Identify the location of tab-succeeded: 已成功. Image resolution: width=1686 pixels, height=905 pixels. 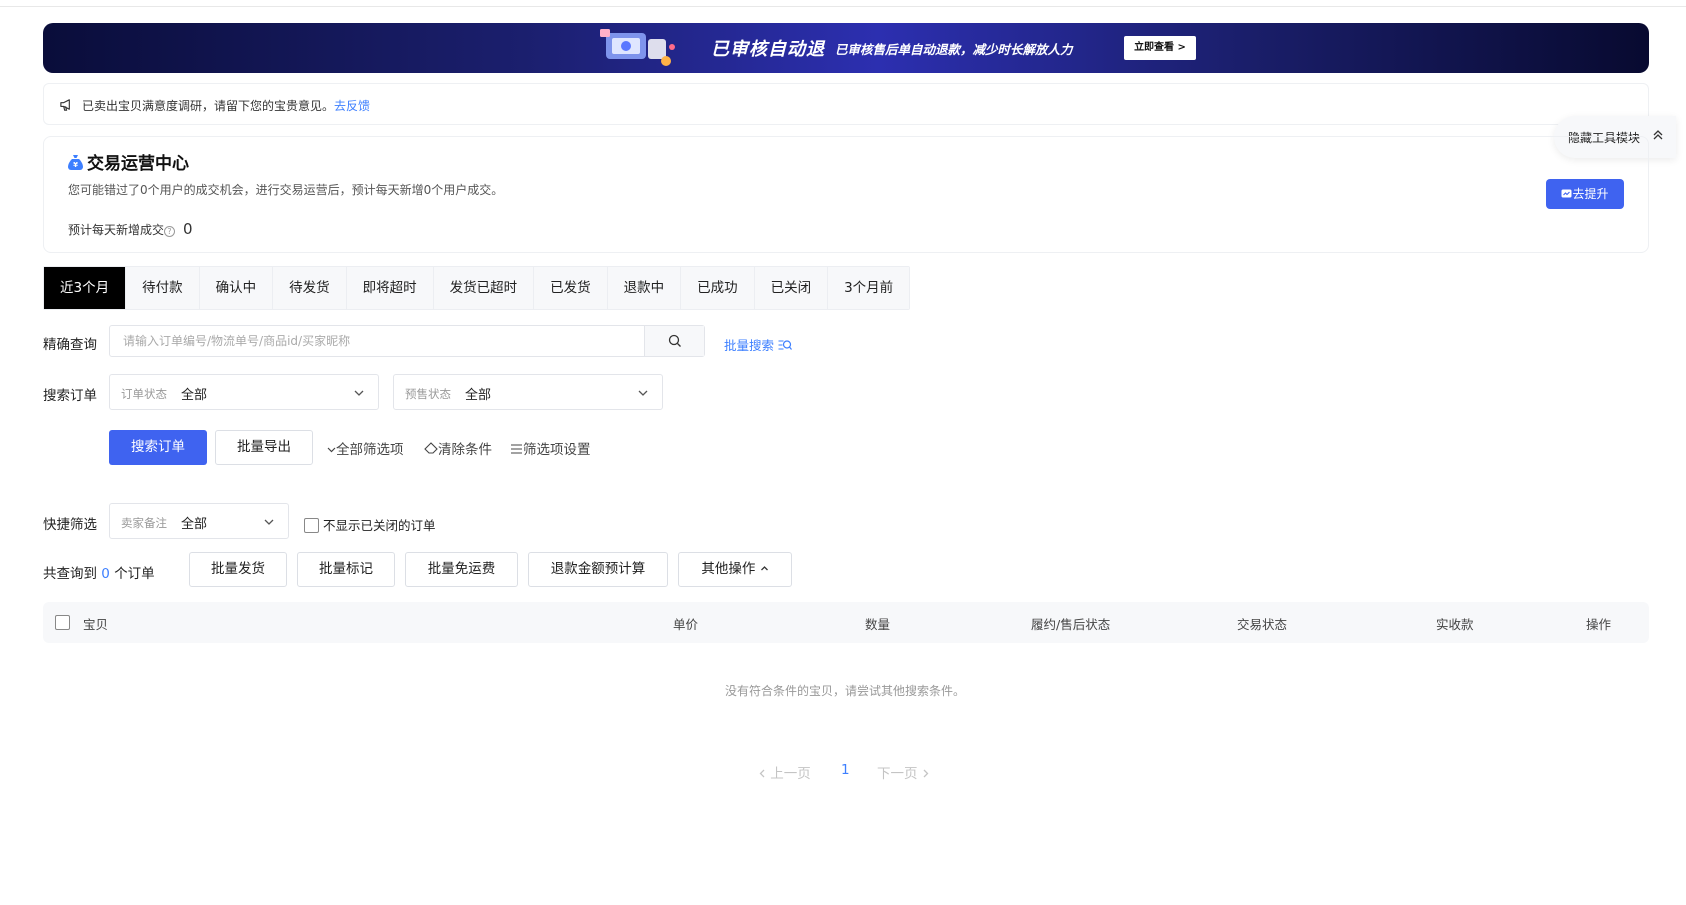
(718, 288).